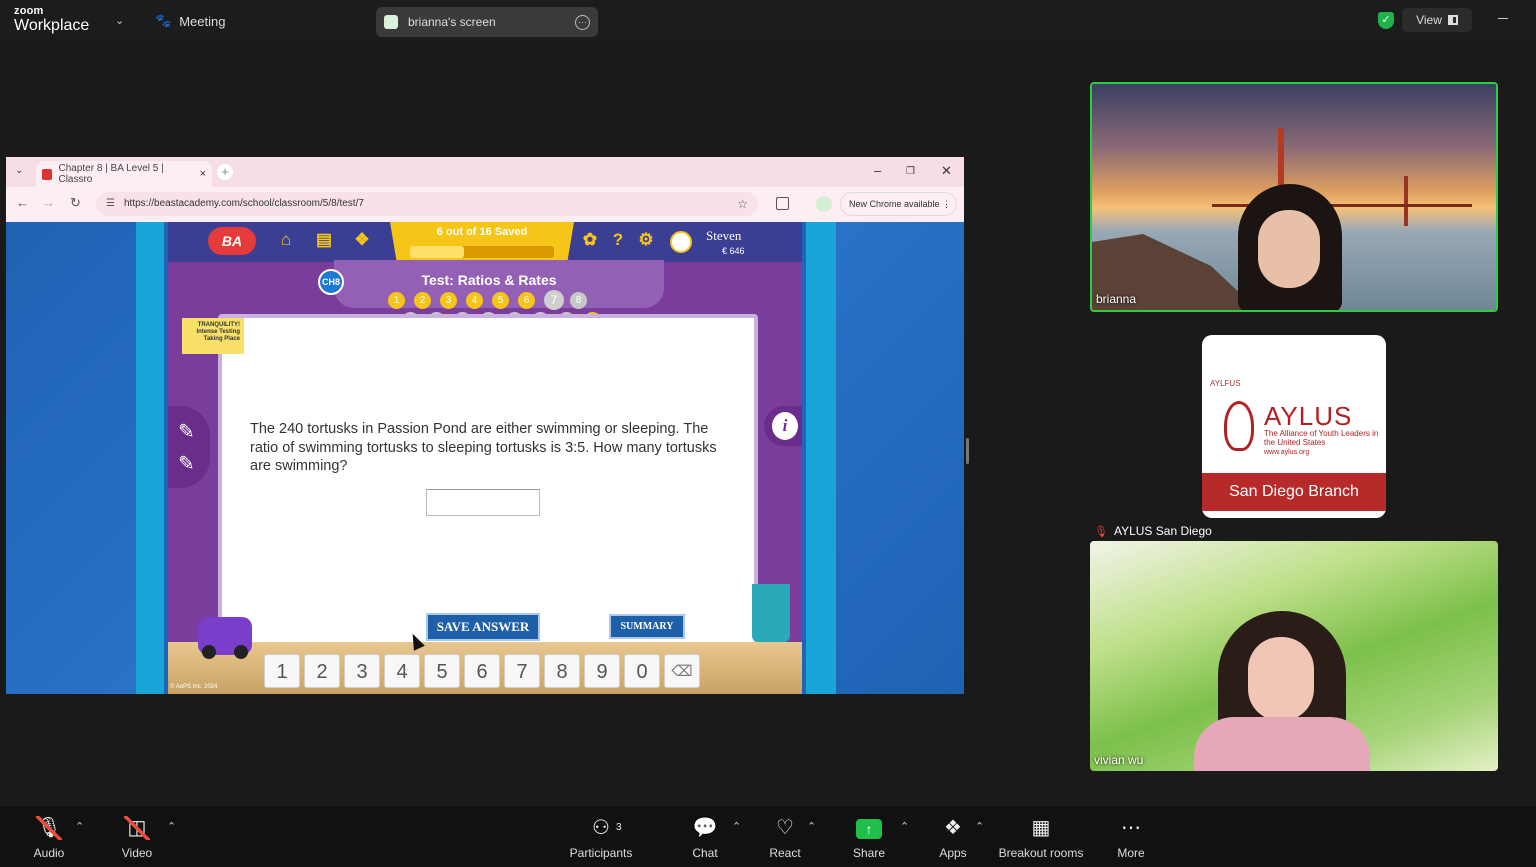  What do you see at coordinates (705, 838) in the screenshot?
I see `chat-button: 💬 Chat` at bounding box center [705, 838].